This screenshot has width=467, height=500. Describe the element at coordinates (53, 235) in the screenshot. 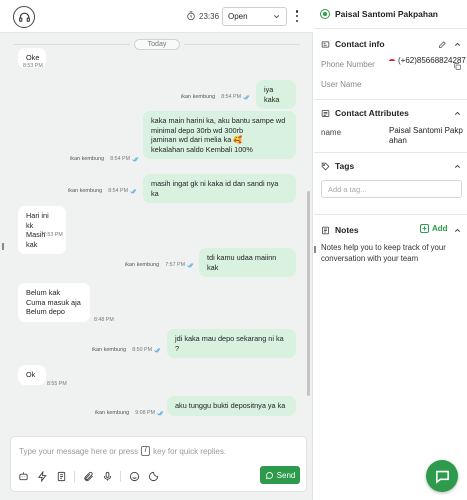

I see `message-meta: 7:53 PM` at that location.